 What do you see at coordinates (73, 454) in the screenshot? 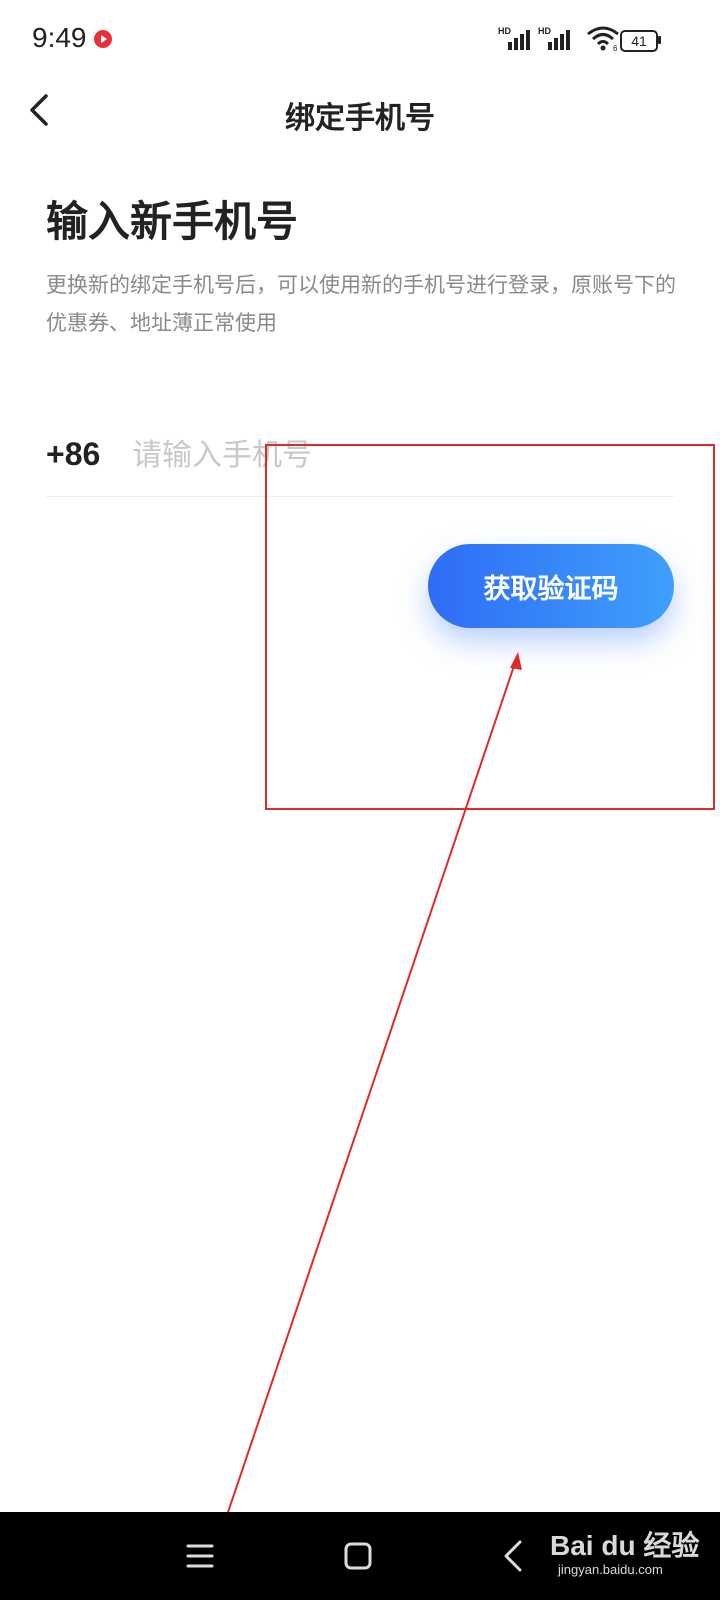
I see `country-code-selector: +86` at bounding box center [73, 454].